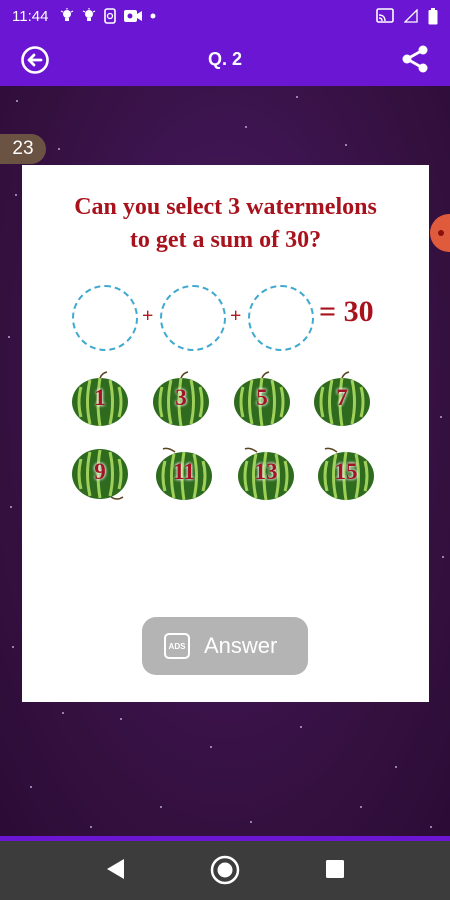 This screenshot has height=900, width=450. I want to click on level-badge: 23, so click(23, 149).